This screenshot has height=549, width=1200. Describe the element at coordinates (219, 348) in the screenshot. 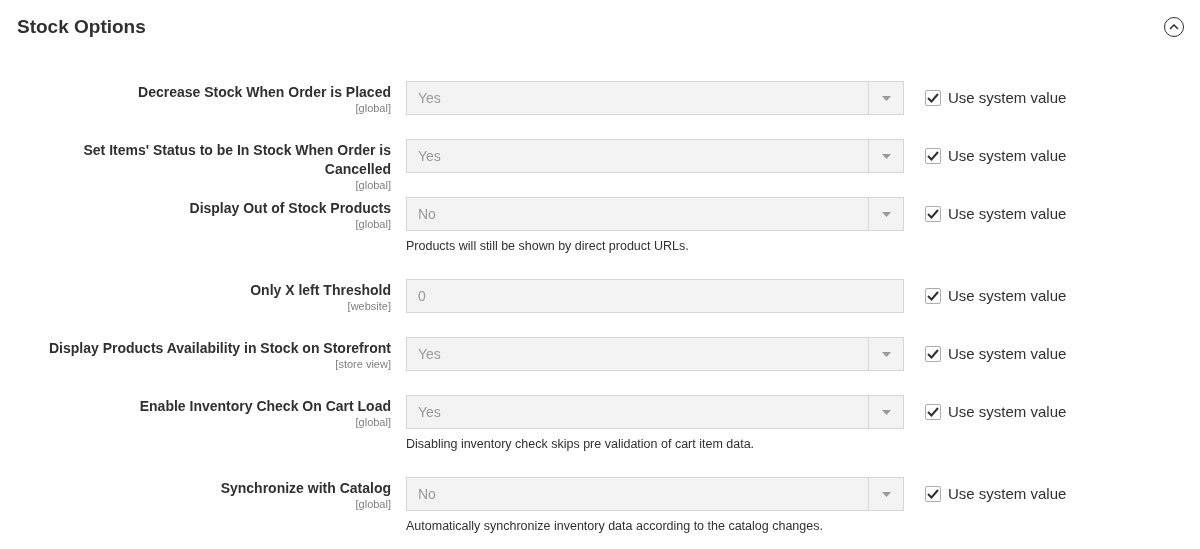

I see `field-label: Display Products Availability in Stock on Storefront` at that location.